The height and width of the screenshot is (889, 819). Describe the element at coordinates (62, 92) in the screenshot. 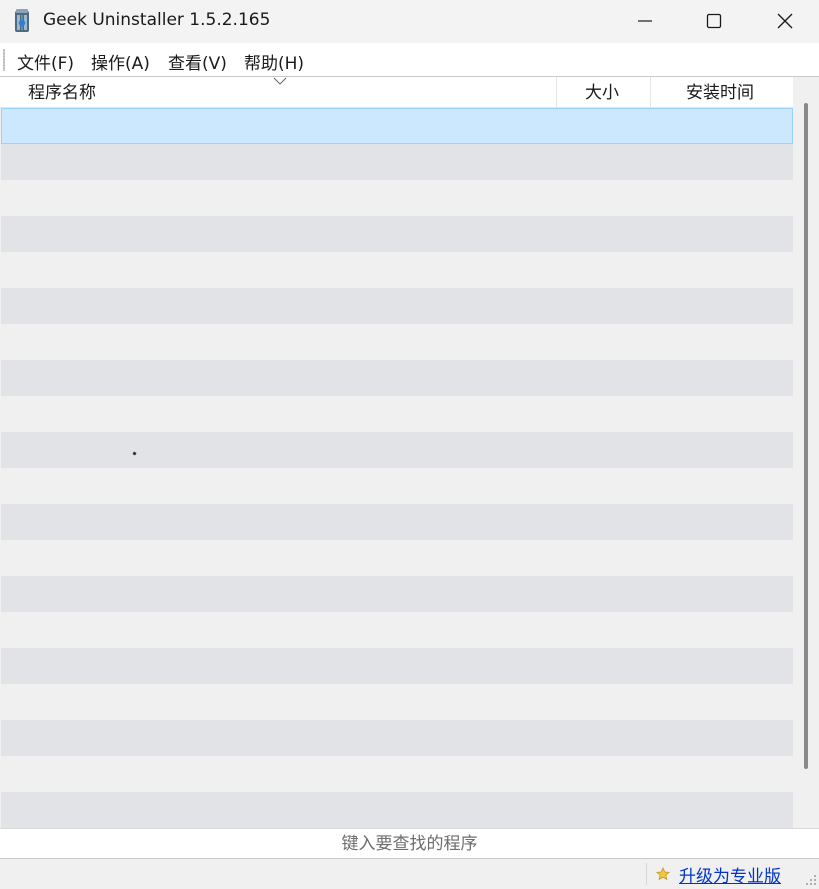

I see `column-header-name: 程序名称` at that location.